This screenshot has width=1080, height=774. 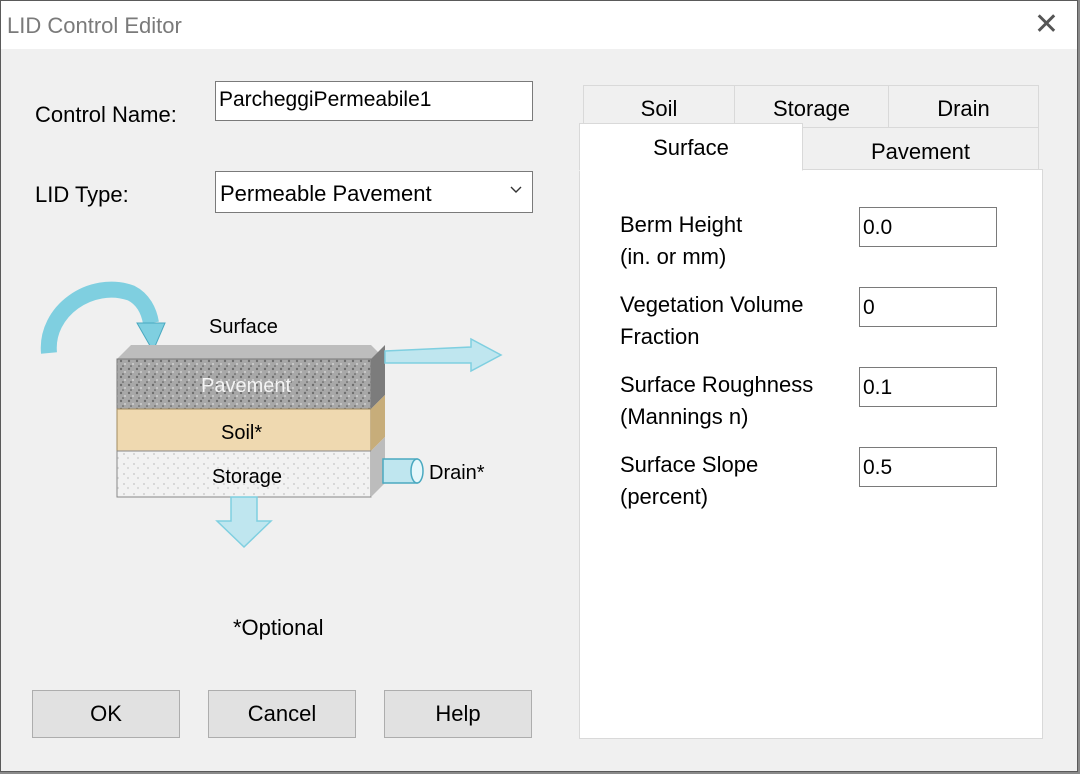 What do you see at coordinates (241, 433) in the screenshot?
I see `diagram-soil-label: Soil*` at bounding box center [241, 433].